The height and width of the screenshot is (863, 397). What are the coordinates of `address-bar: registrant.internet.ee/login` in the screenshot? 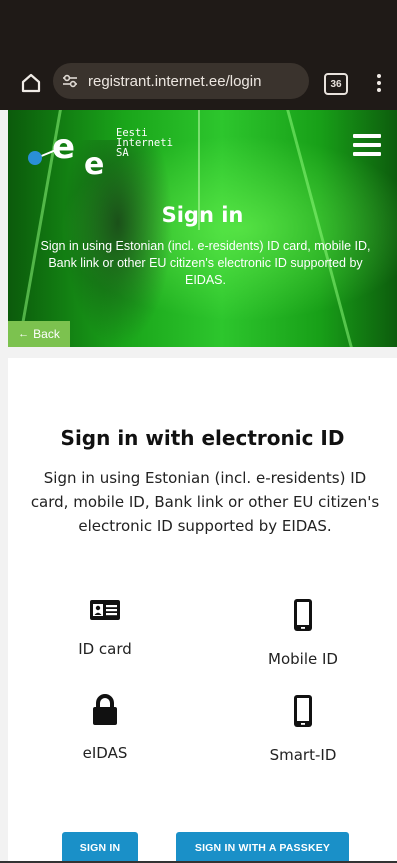 It's located at (181, 81).